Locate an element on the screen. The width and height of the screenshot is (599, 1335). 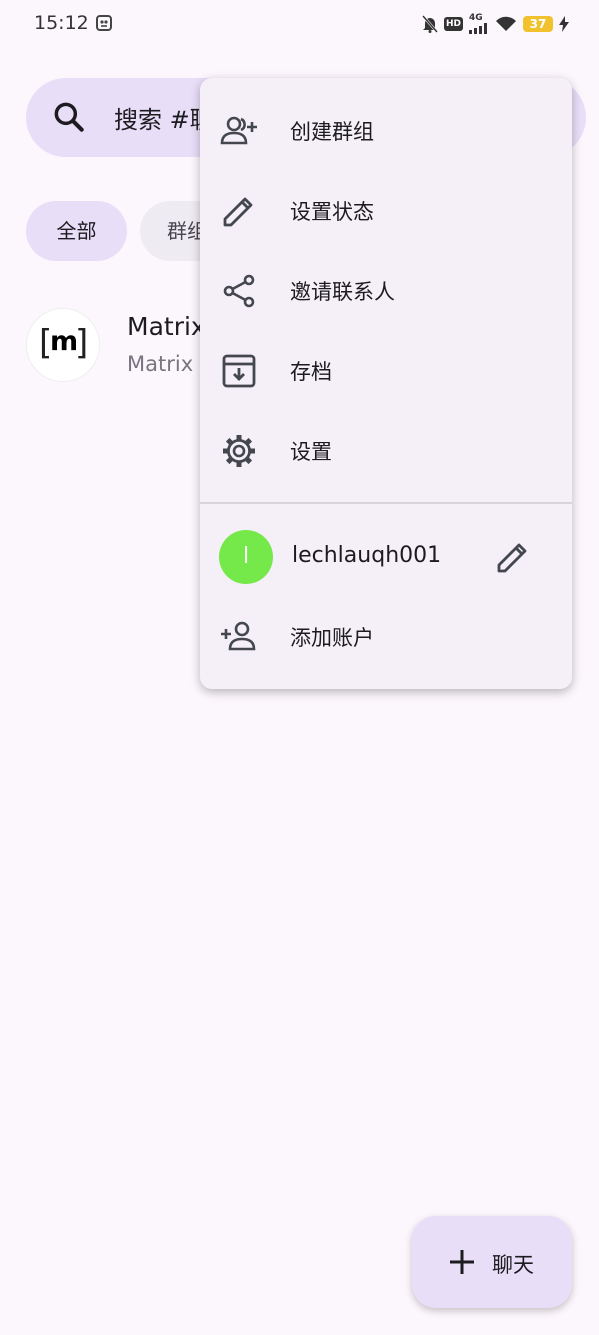
new-chat-button: 聊天 is located at coordinates (492, 1262).